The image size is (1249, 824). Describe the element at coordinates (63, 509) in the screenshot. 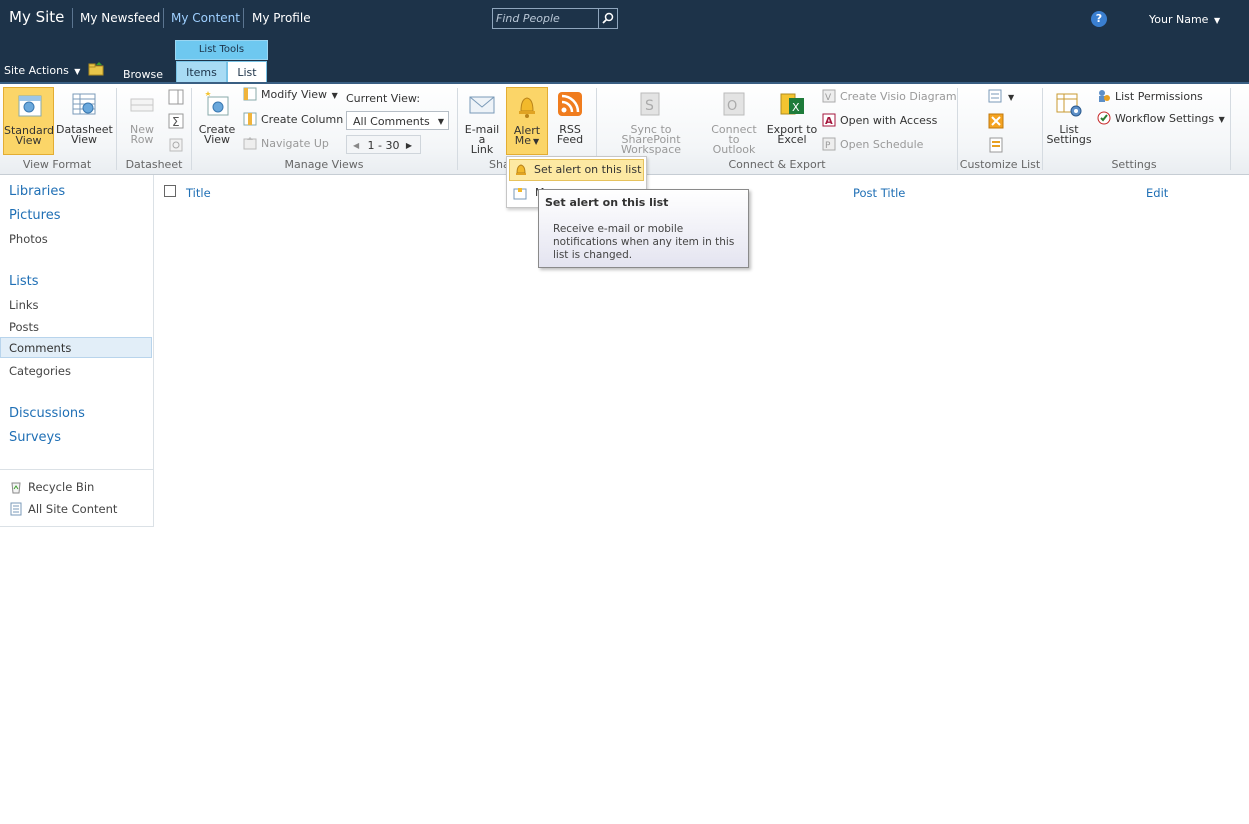

I see `ql-all-site-content: All Site Content` at that location.